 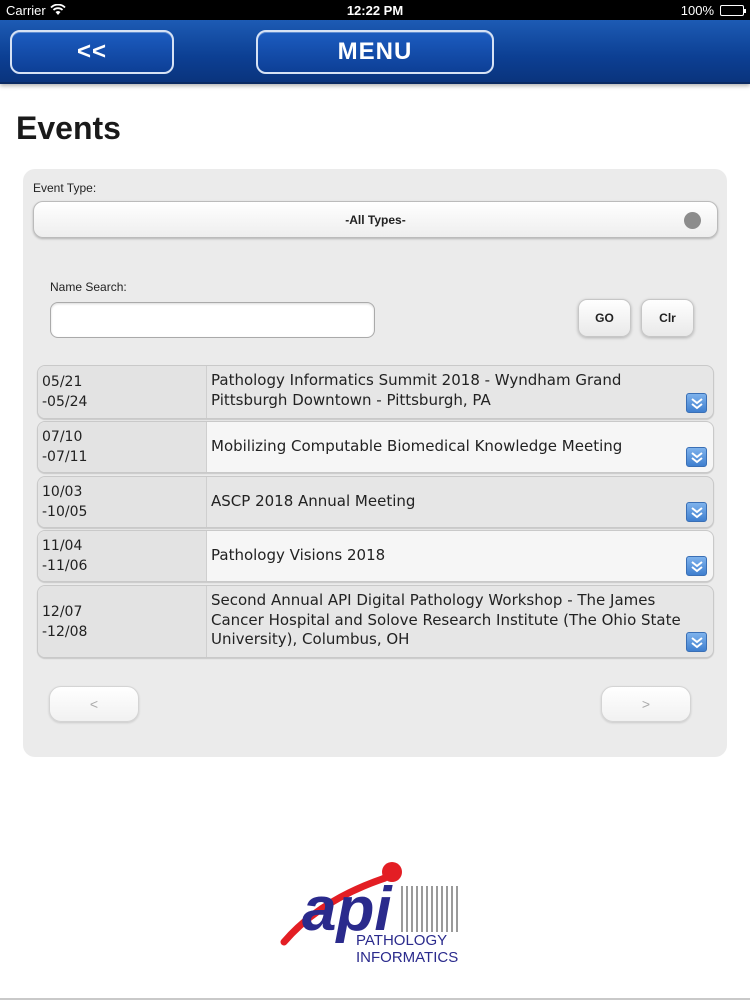 What do you see at coordinates (407, 957) in the screenshot?
I see `logo-line2: INFORMATICS` at bounding box center [407, 957].